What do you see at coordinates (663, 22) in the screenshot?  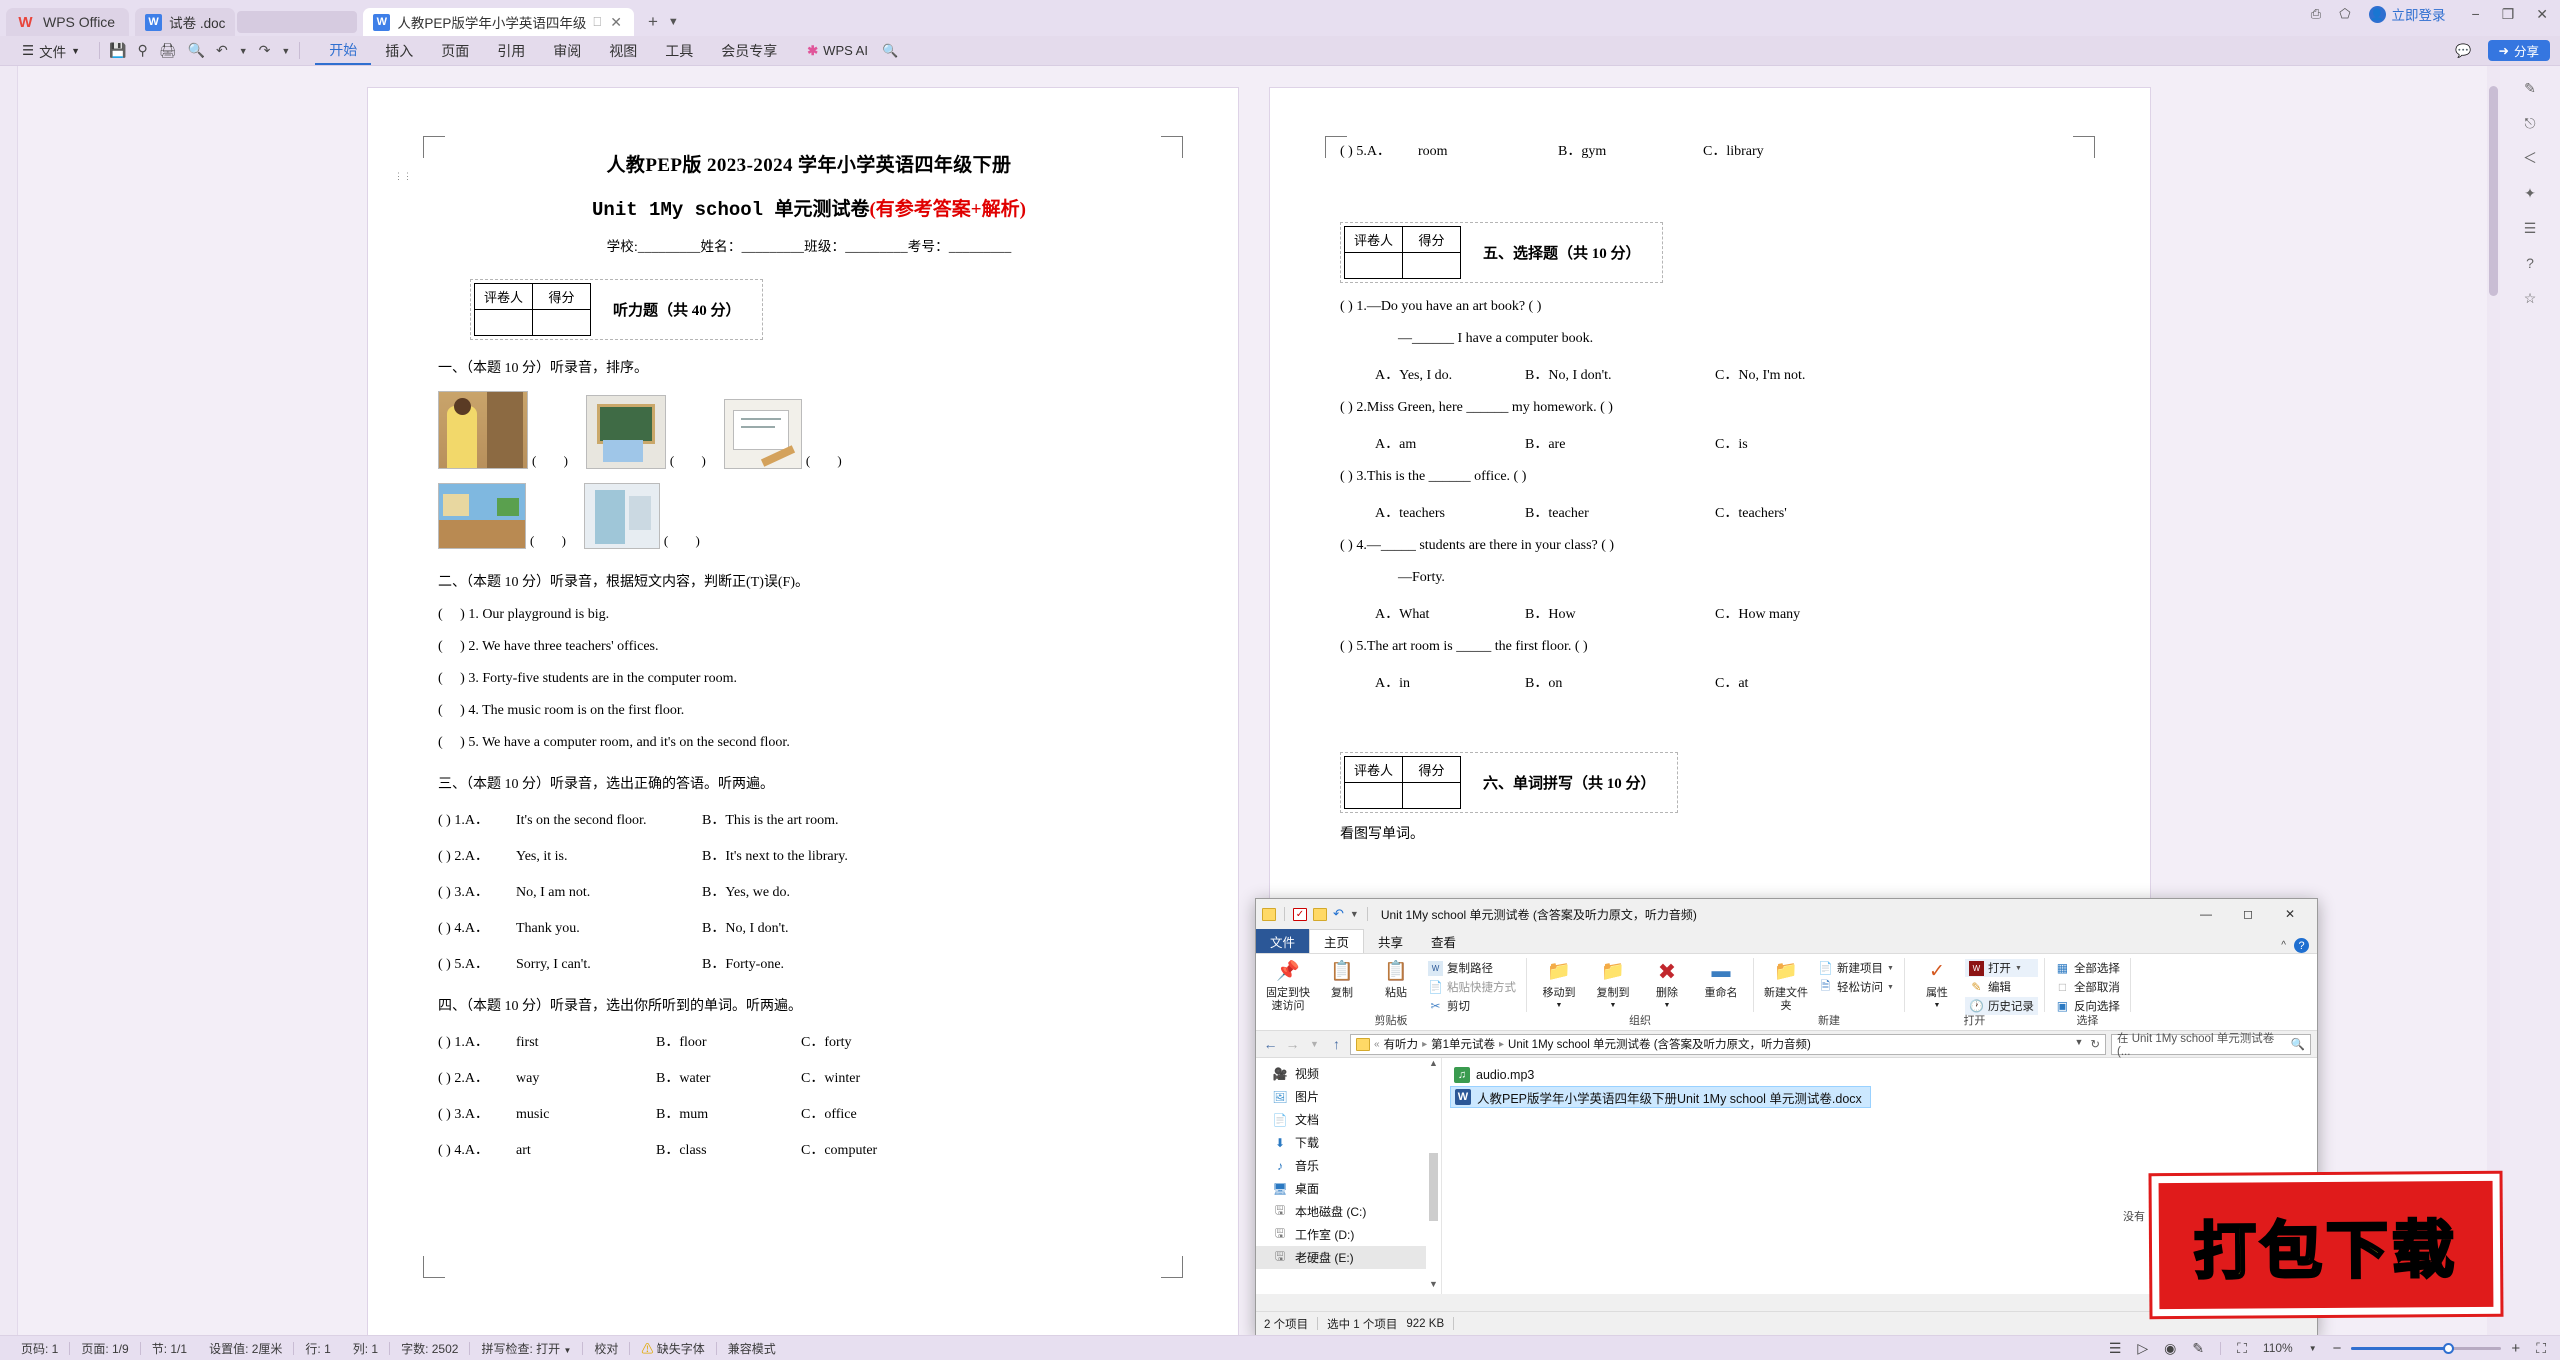 I see `new-tab-group: + ▼` at bounding box center [663, 22].